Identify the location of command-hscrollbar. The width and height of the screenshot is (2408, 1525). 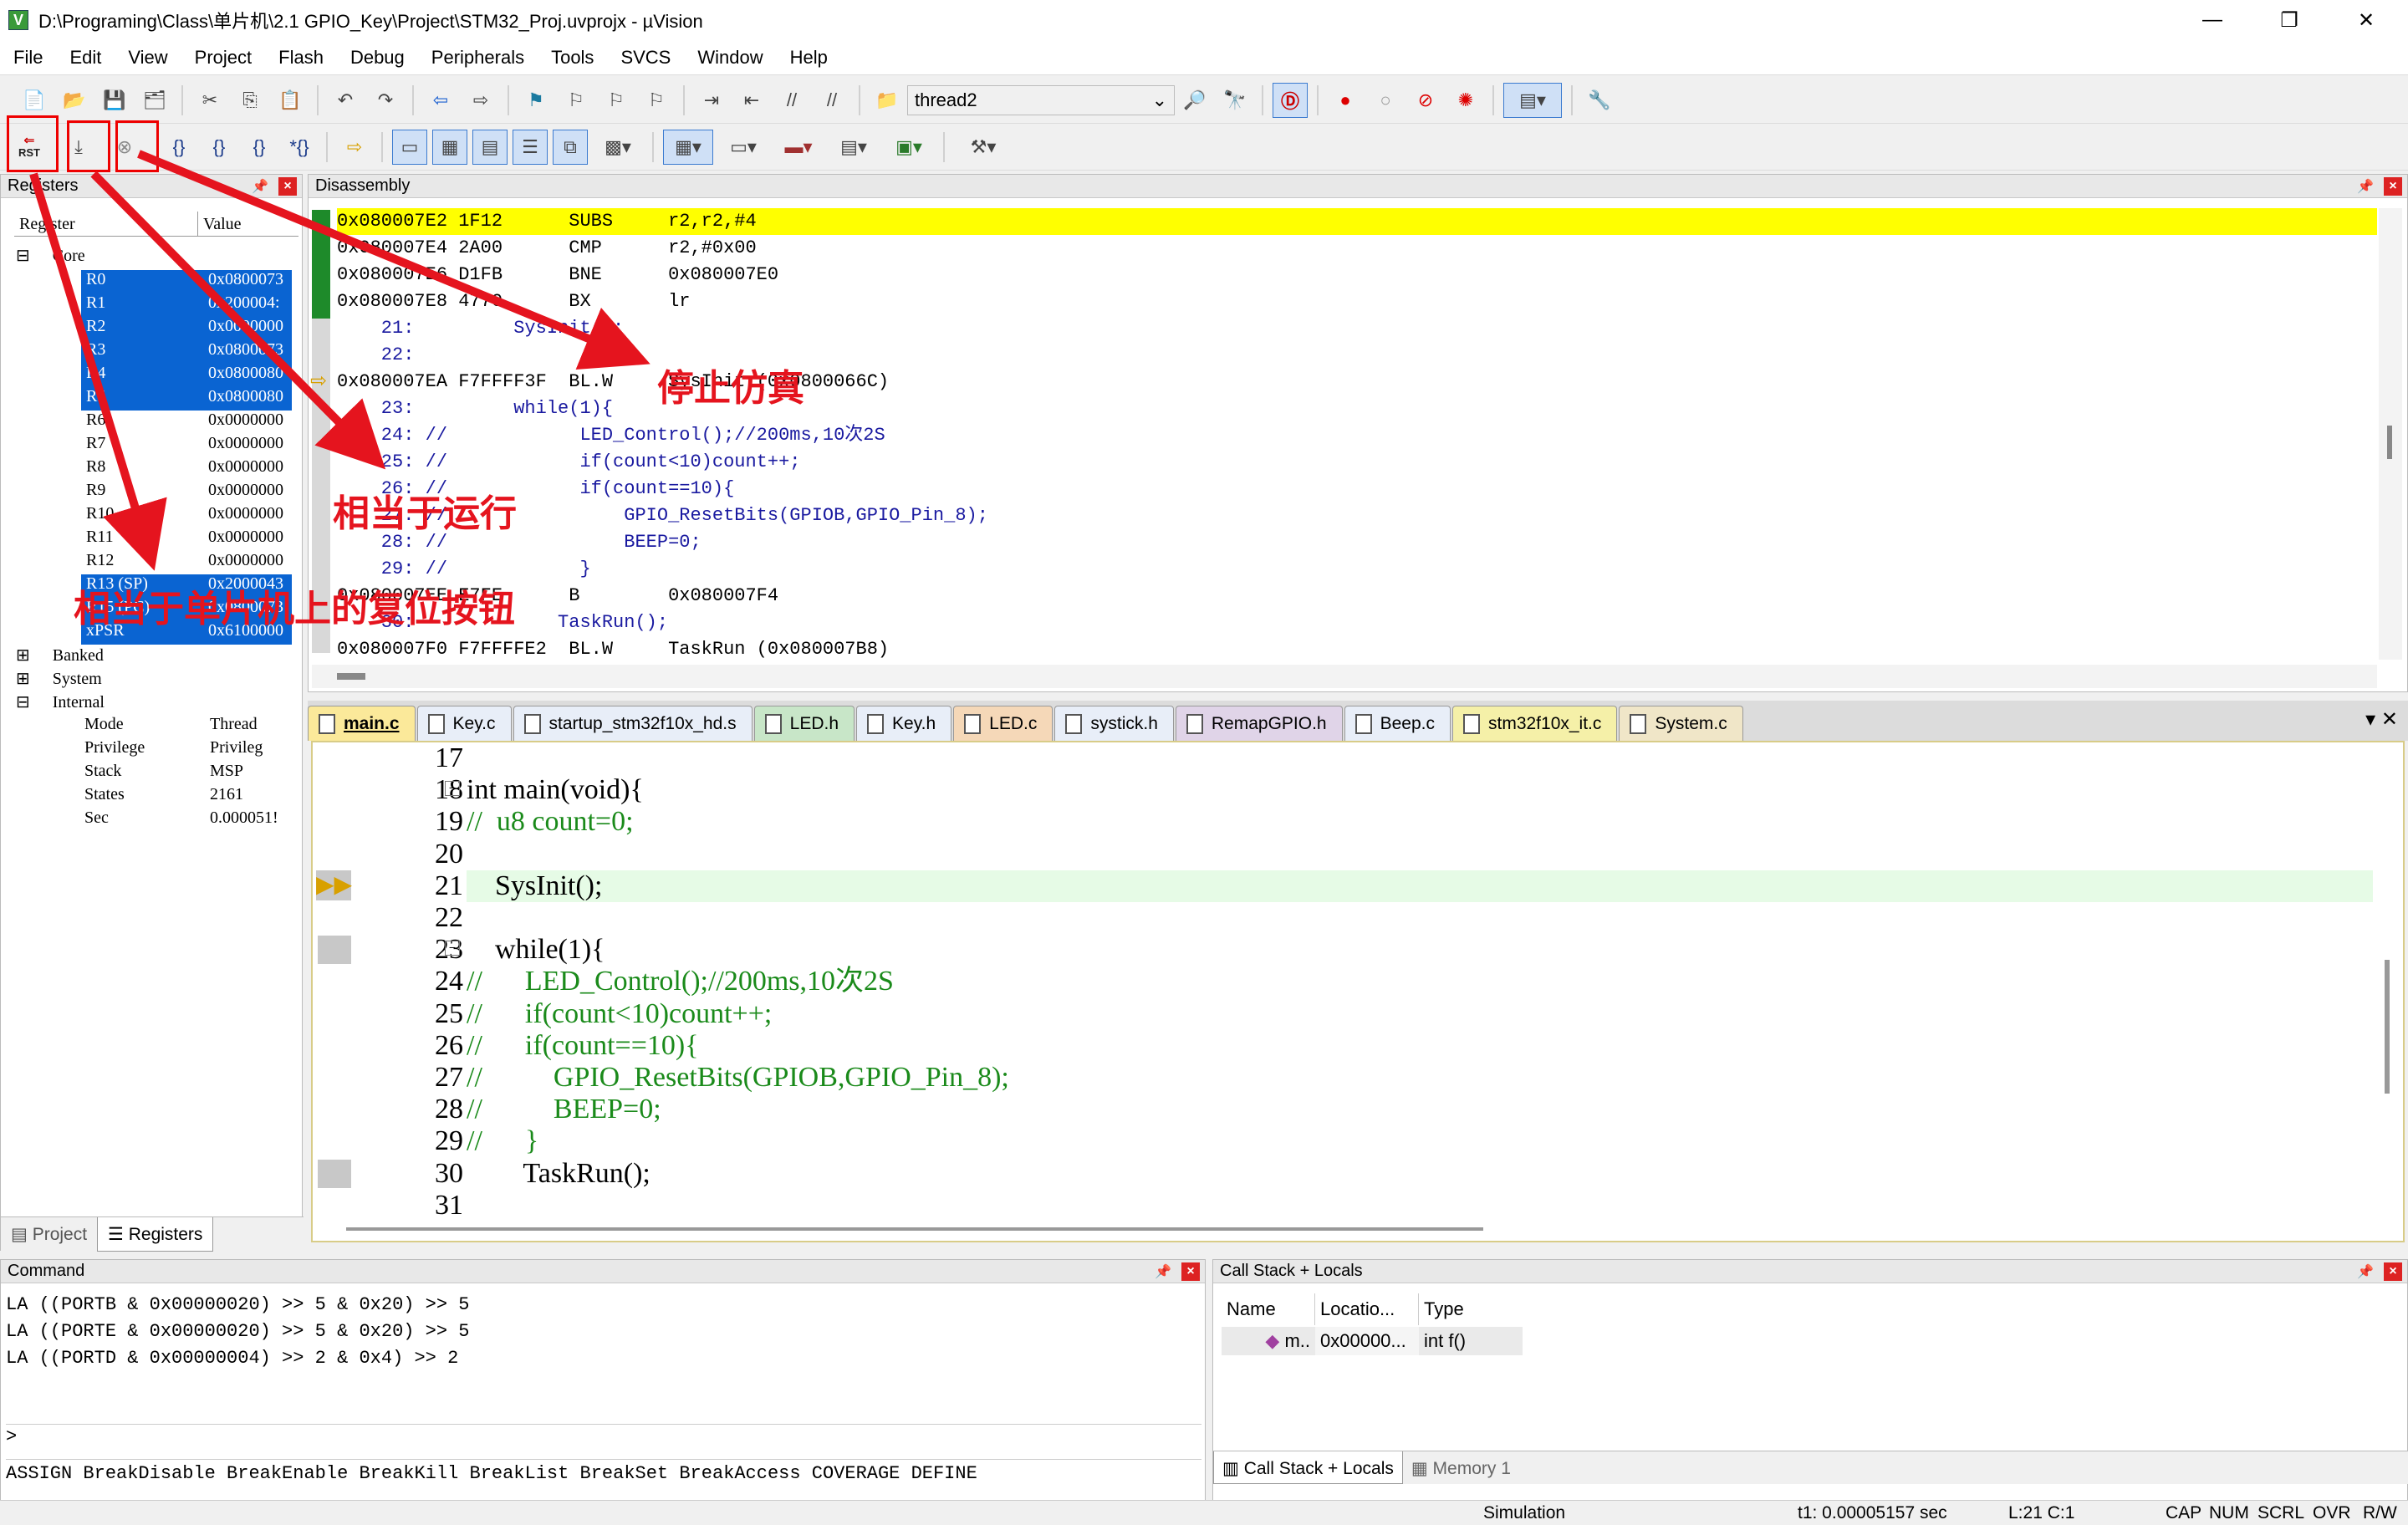
(589, 1393).